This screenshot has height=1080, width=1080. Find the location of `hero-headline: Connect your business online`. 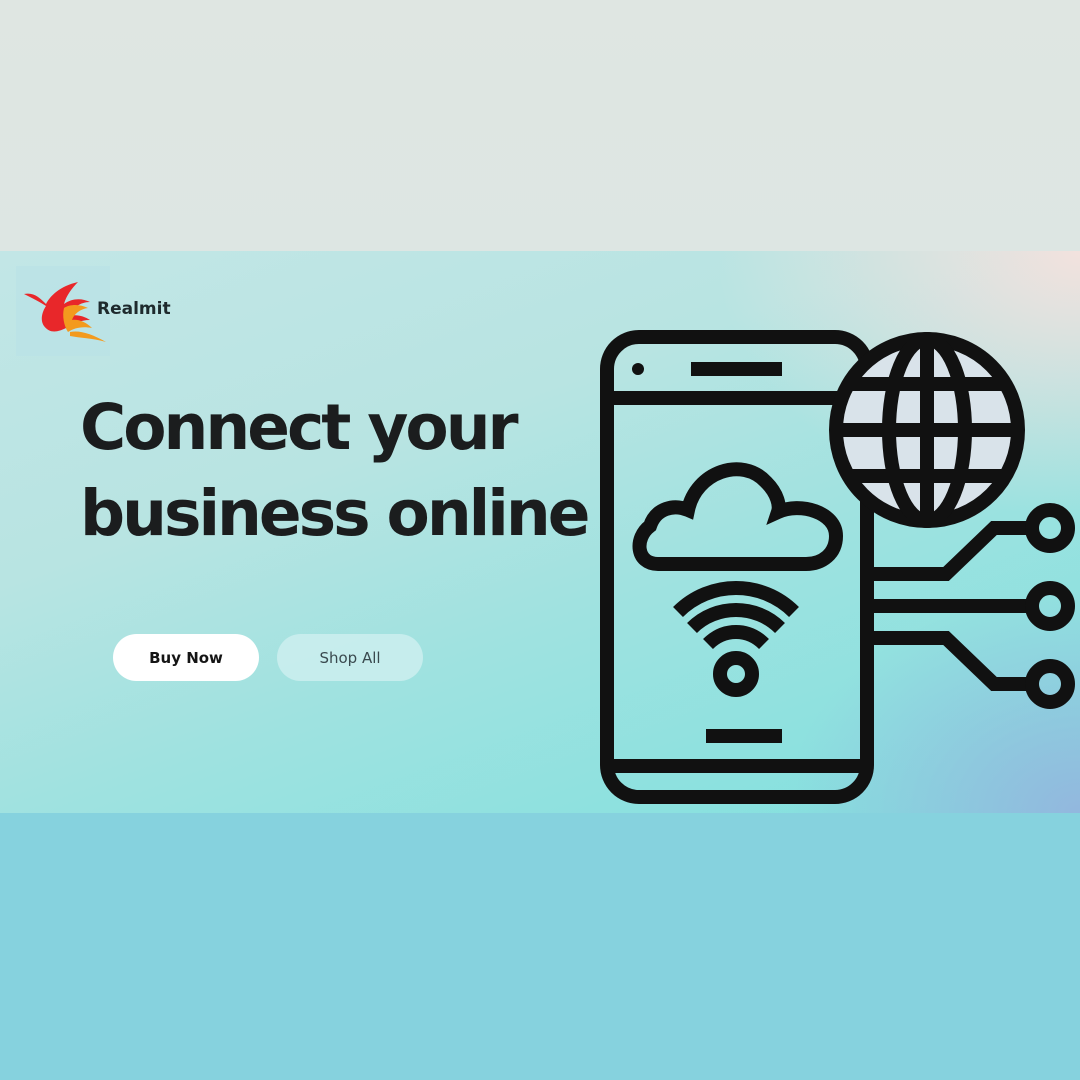

hero-headline: Connect your business online is located at coordinates (340, 471).